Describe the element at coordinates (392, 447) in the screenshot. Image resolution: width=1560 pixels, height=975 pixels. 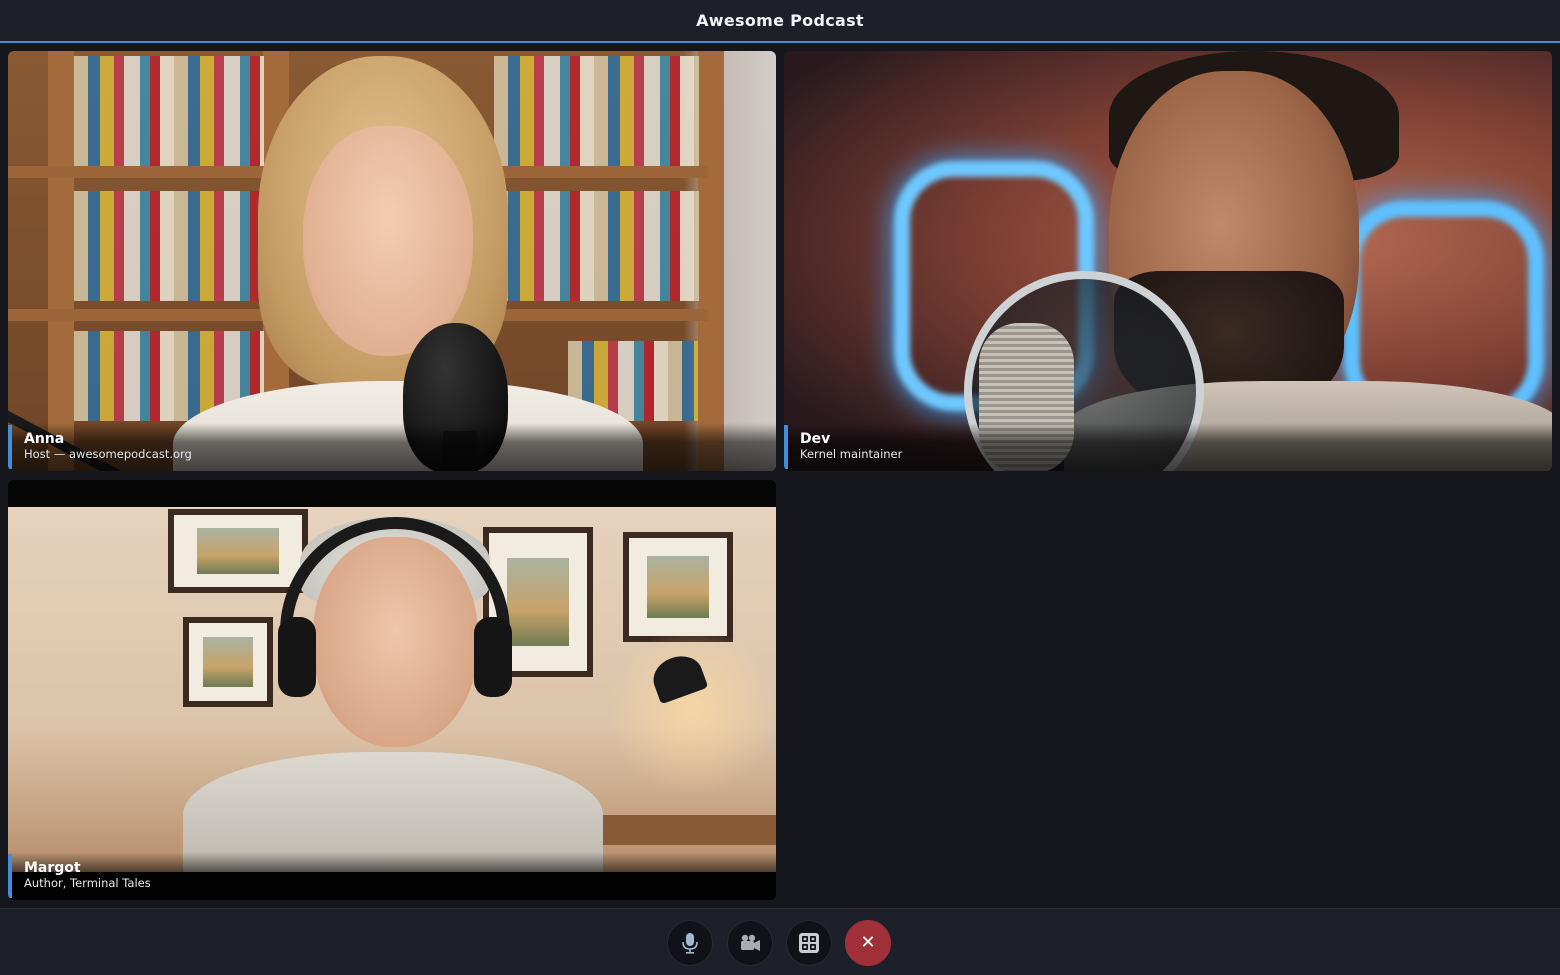
I see `participant-label: Anna Host — awesomepodcast.org` at that location.